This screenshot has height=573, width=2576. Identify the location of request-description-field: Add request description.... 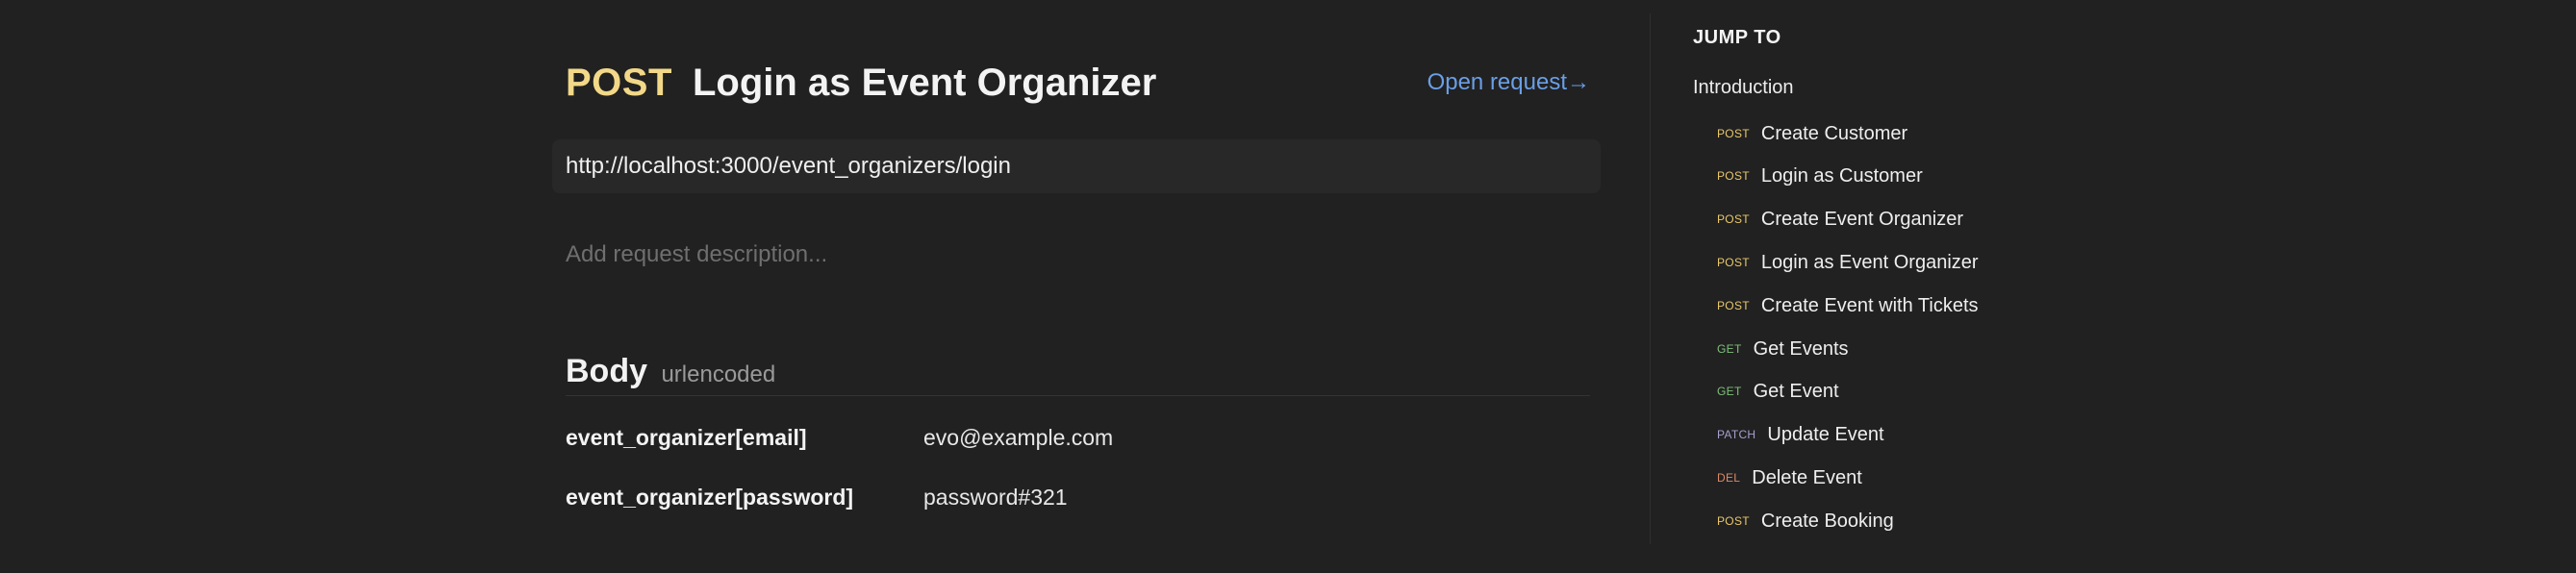
(697, 254).